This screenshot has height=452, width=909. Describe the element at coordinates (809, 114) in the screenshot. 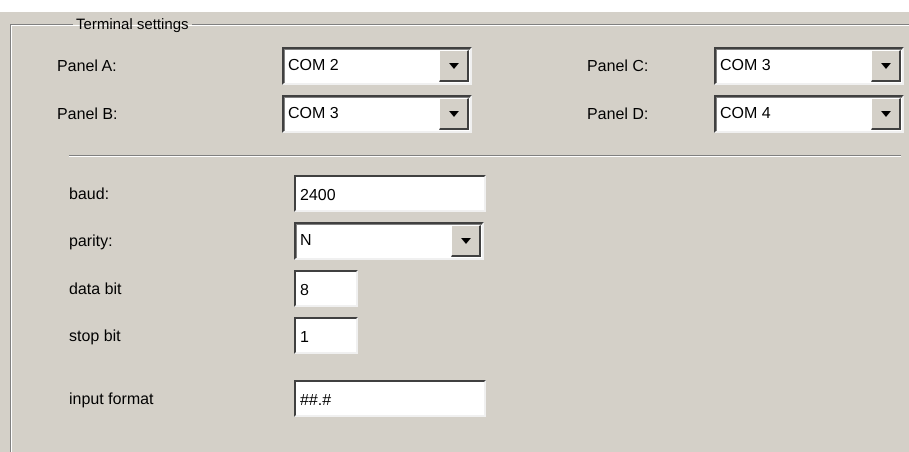

I see `port-dropdown: COM 4` at that location.